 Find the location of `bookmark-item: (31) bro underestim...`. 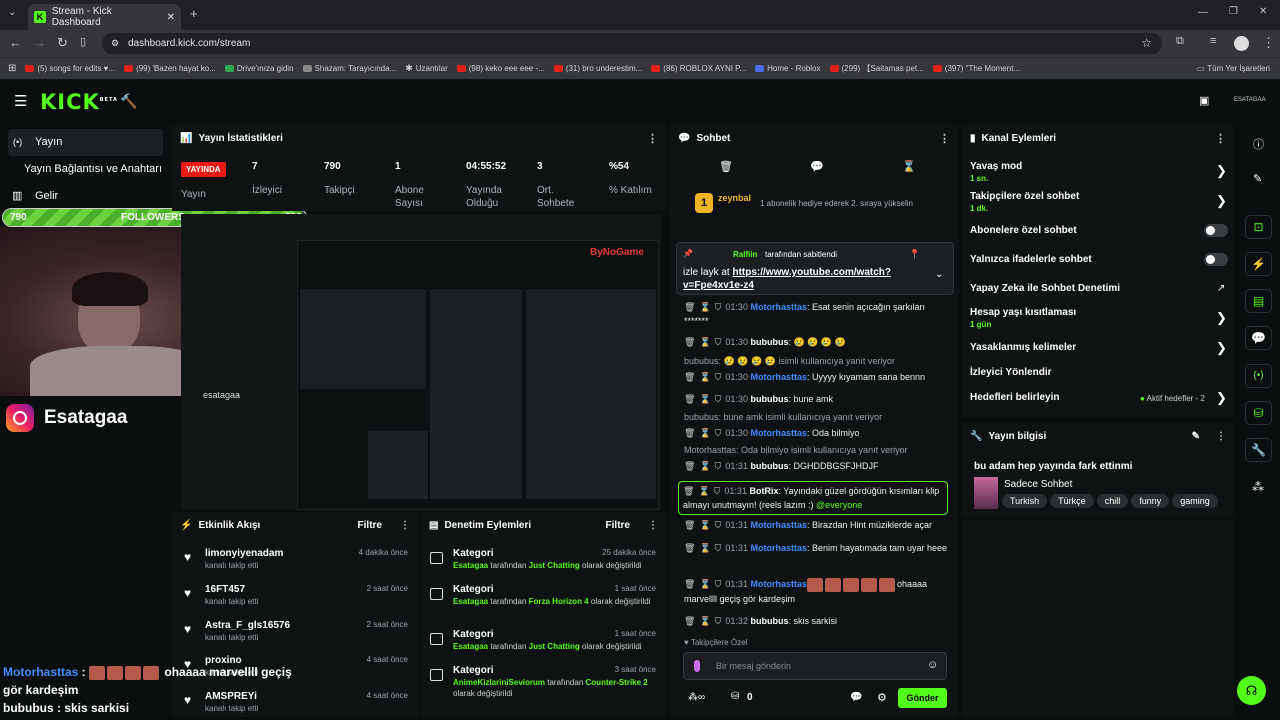

bookmark-item: (31) bro underestim... is located at coordinates (597, 68).